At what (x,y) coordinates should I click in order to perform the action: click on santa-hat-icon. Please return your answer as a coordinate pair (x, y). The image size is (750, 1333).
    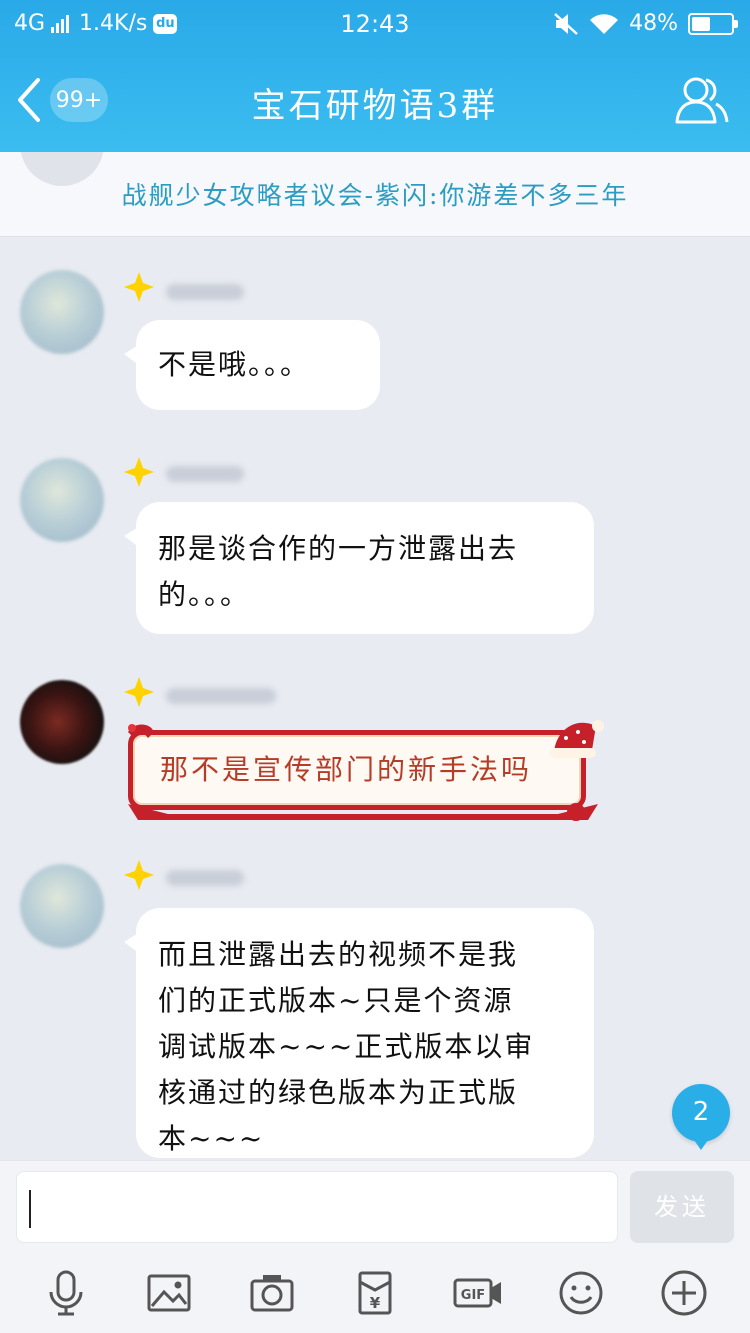
    Looking at the image, I should click on (577, 739).